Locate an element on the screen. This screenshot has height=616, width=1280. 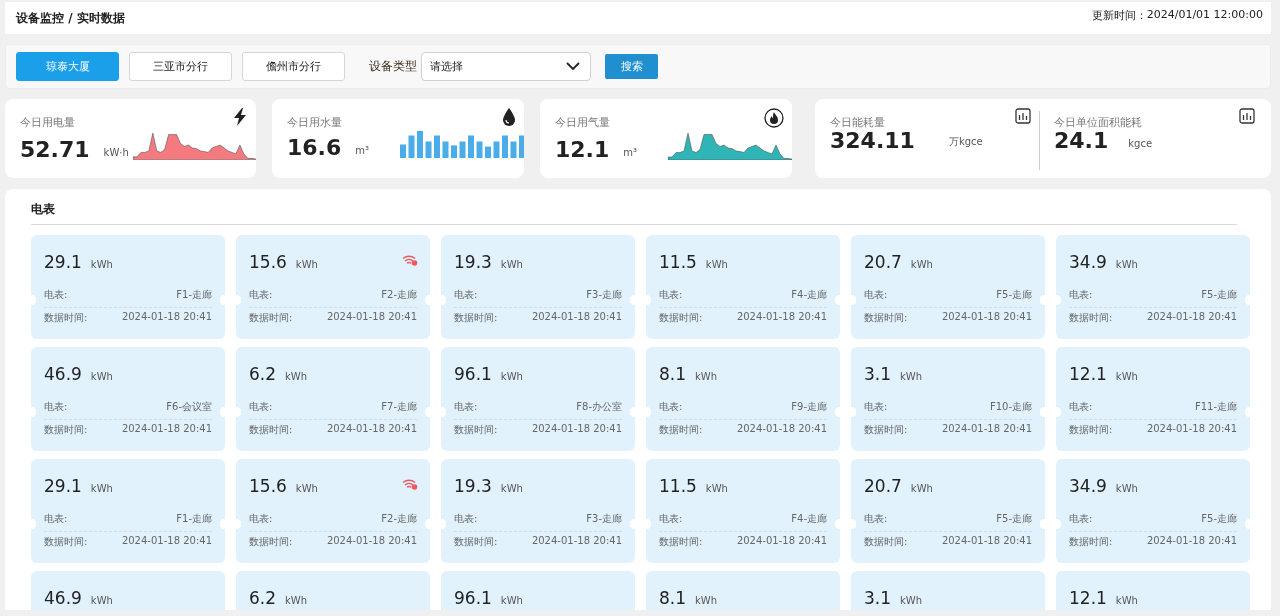
stat-title: 今日用气量 is located at coordinates (582, 122).